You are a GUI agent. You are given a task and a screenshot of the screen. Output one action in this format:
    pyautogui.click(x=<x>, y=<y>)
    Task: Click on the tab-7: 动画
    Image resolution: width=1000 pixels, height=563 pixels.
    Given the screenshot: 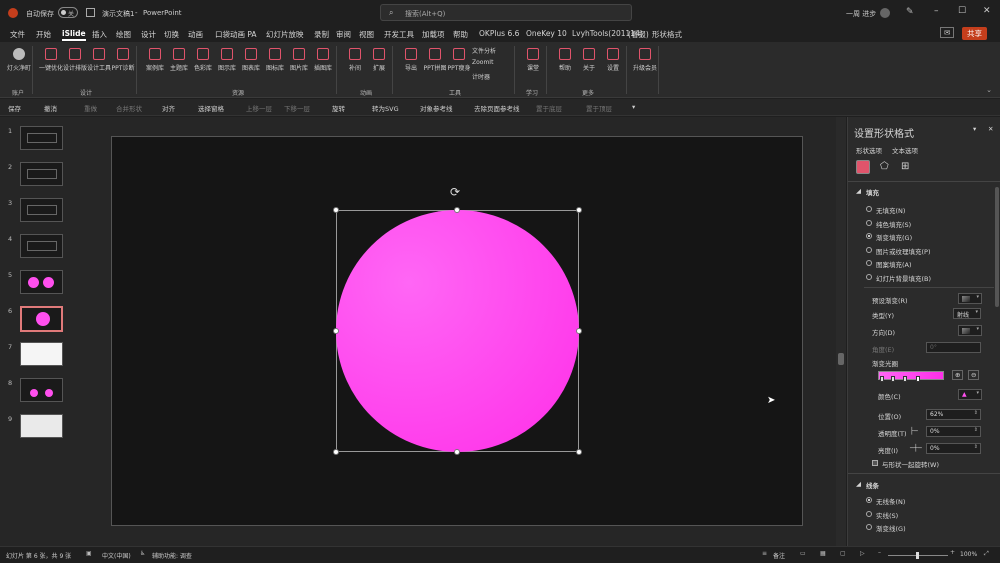 What is the action you would take?
    pyautogui.click(x=195, y=34)
    